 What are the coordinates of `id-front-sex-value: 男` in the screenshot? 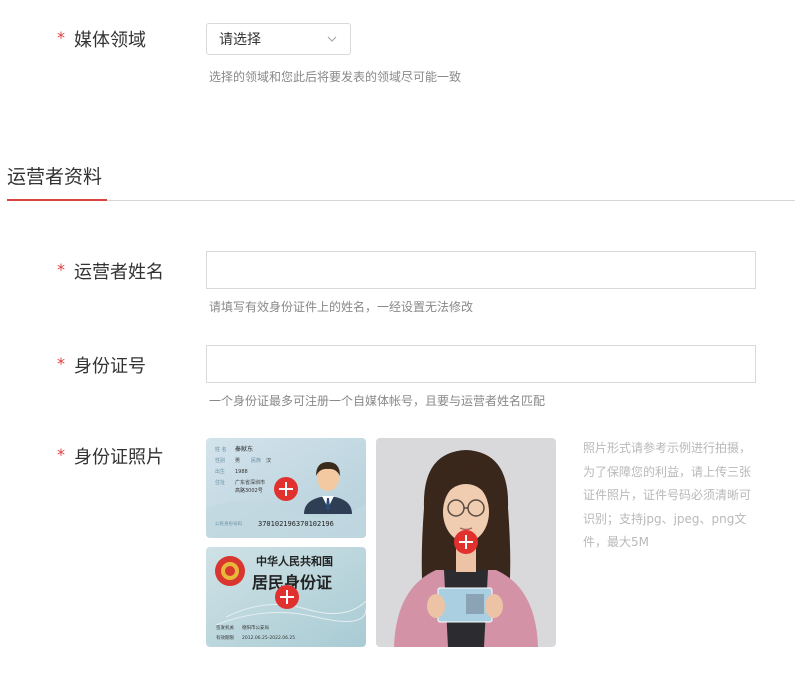 It's located at (237, 461).